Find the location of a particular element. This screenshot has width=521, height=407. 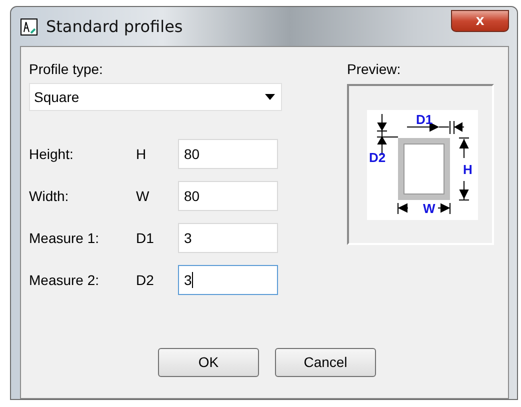

profile-type-label: Profile type: is located at coordinates (66, 69).